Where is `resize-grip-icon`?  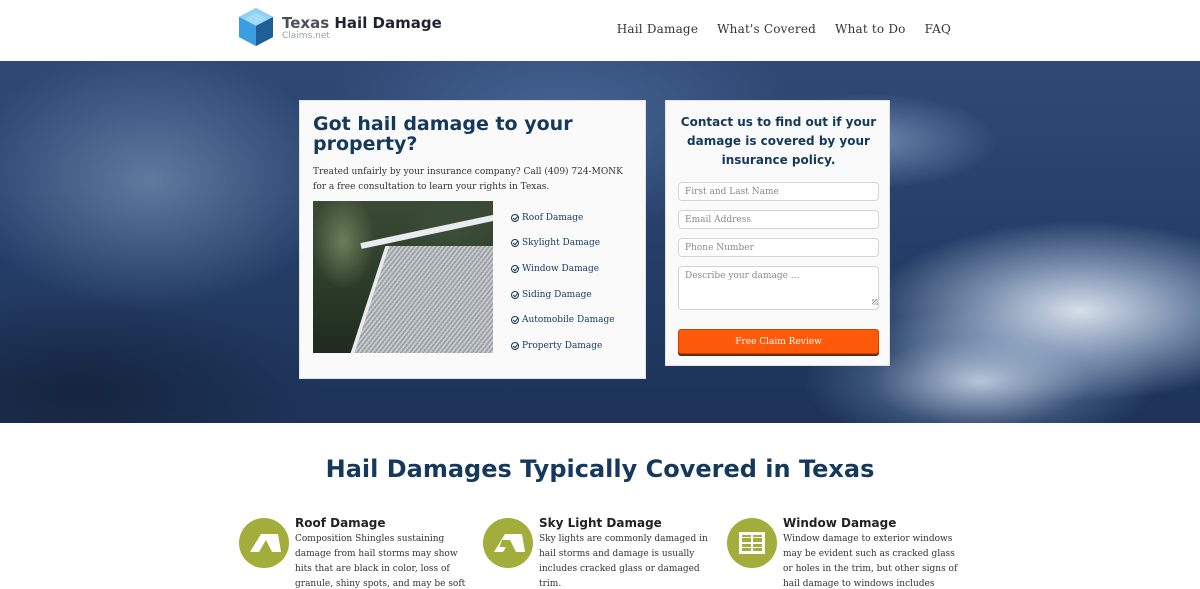 resize-grip-icon is located at coordinates (875, 302).